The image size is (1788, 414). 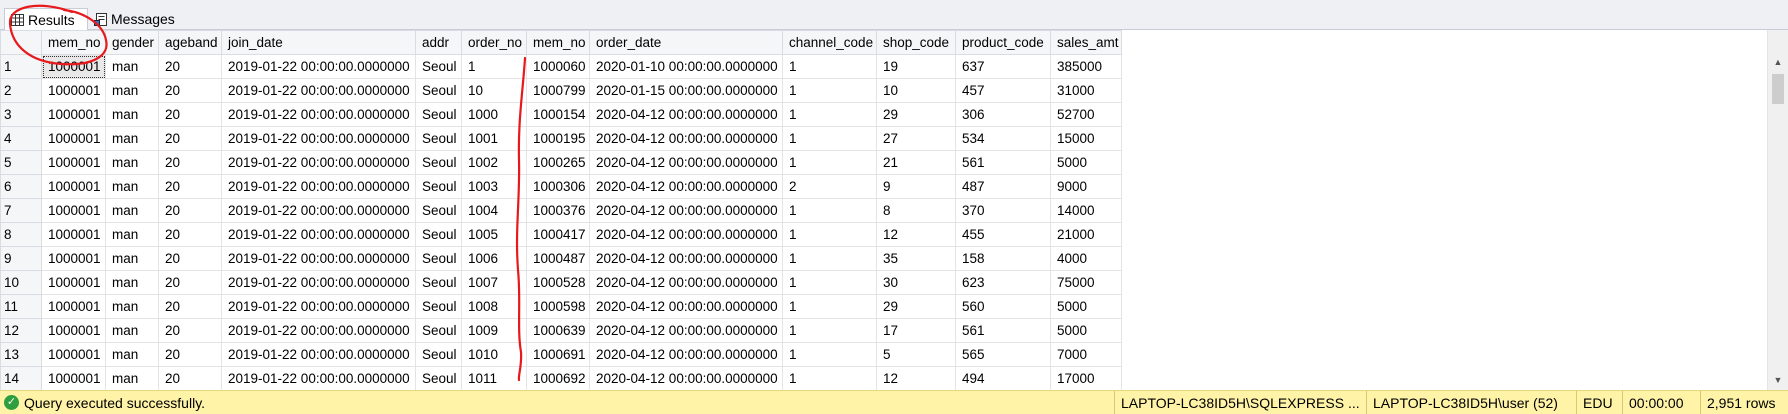 I want to click on grid-cell: 1000417, so click(x=558, y=234).